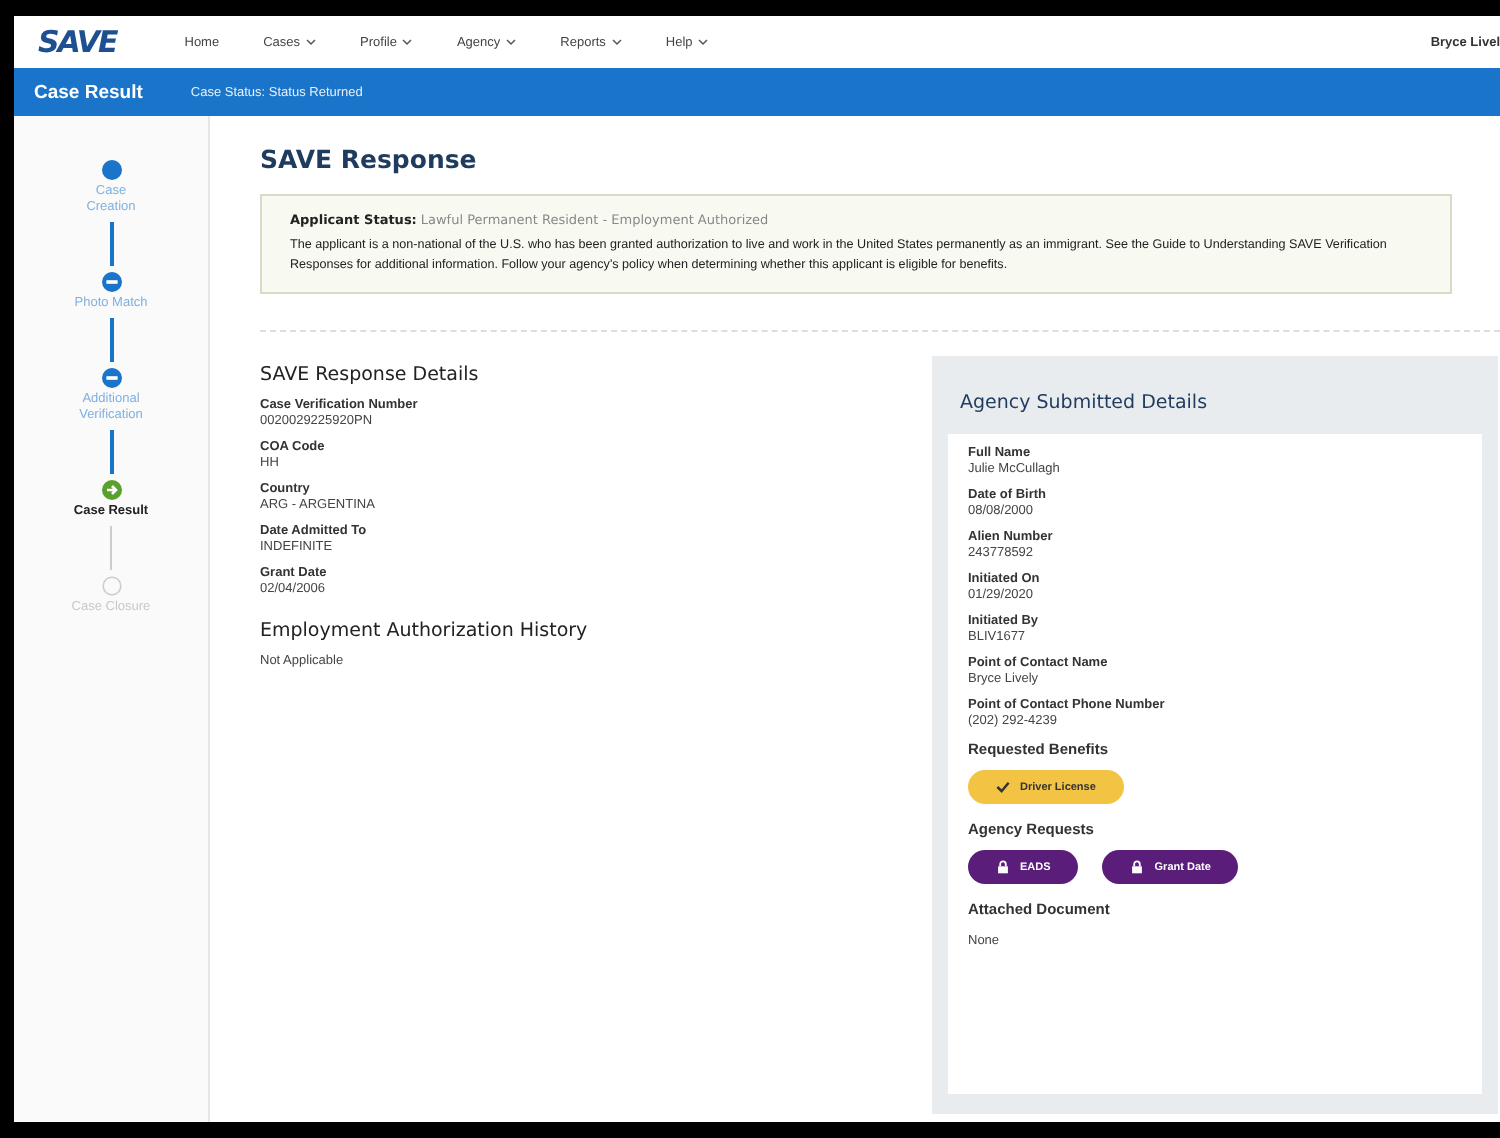 The width and height of the screenshot is (1500, 1138). Describe the element at coordinates (1003, 787) in the screenshot. I see `check-icon` at that location.